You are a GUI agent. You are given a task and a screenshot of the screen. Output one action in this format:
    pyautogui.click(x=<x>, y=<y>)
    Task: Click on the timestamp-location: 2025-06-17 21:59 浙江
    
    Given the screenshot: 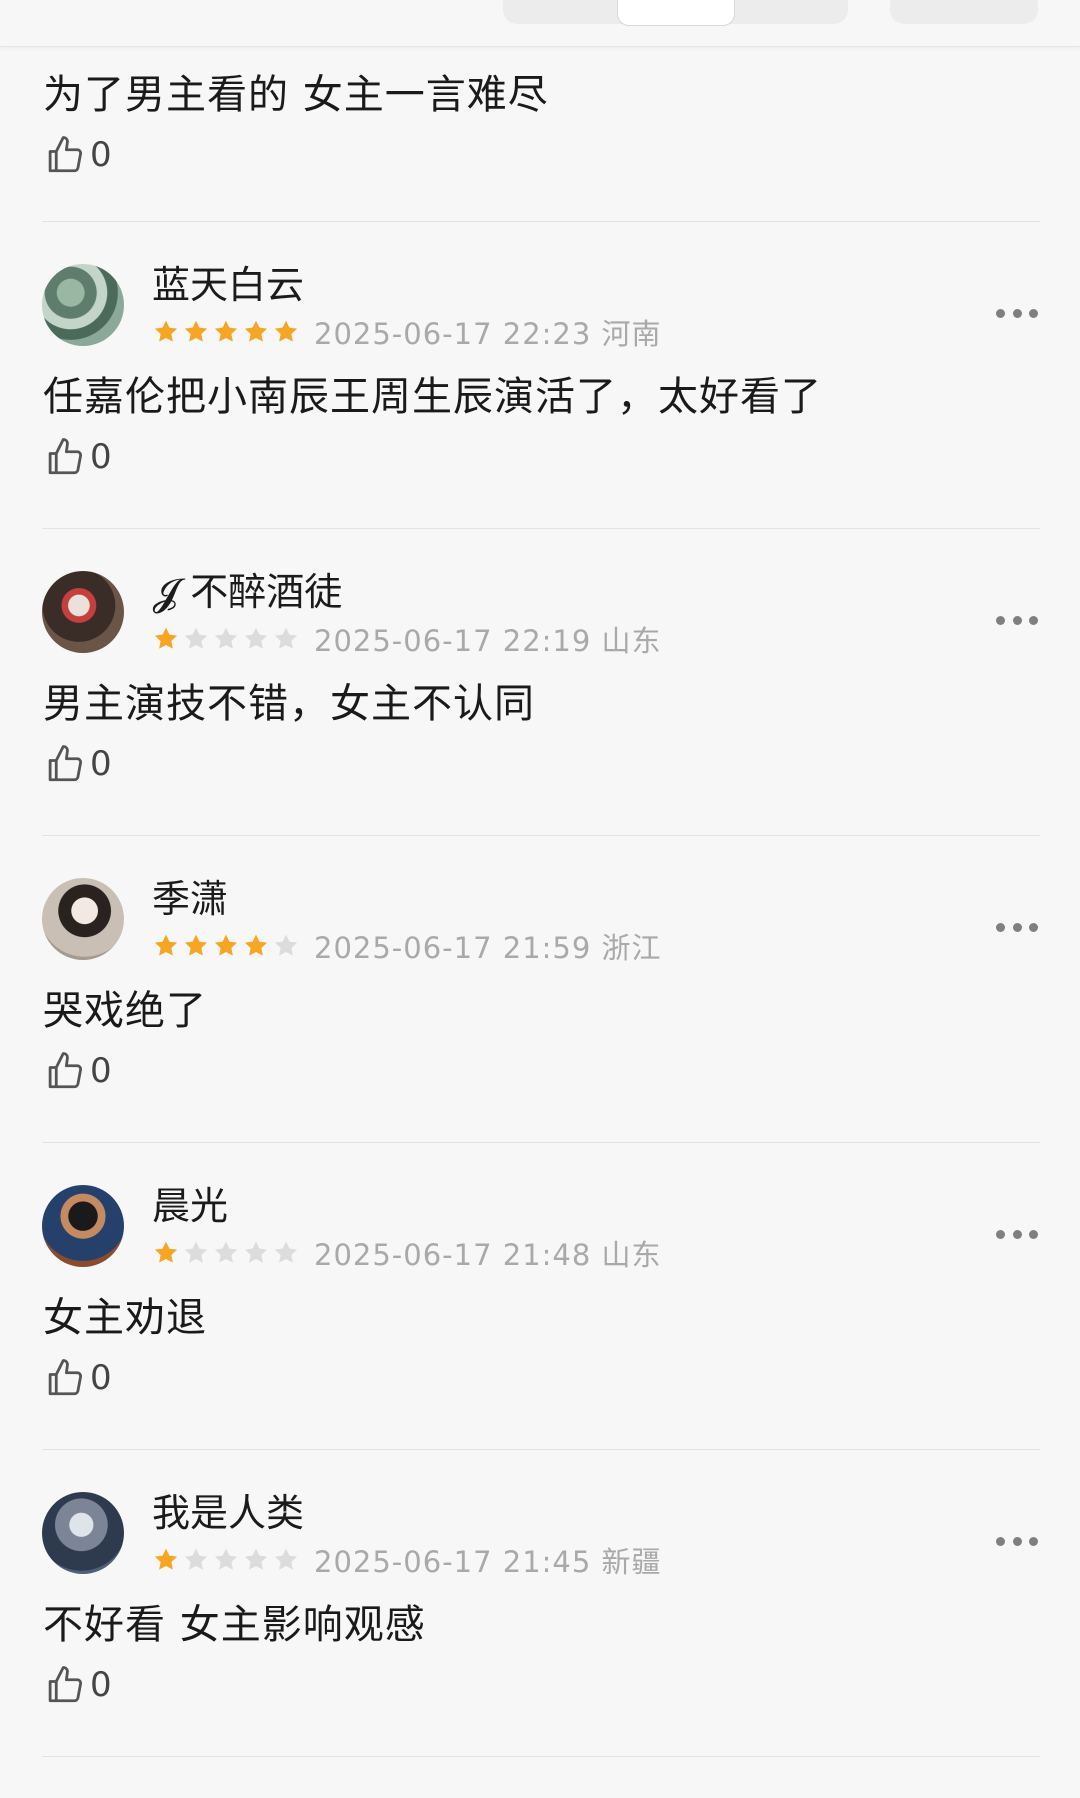 What is the action you would take?
    pyautogui.click(x=488, y=948)
    